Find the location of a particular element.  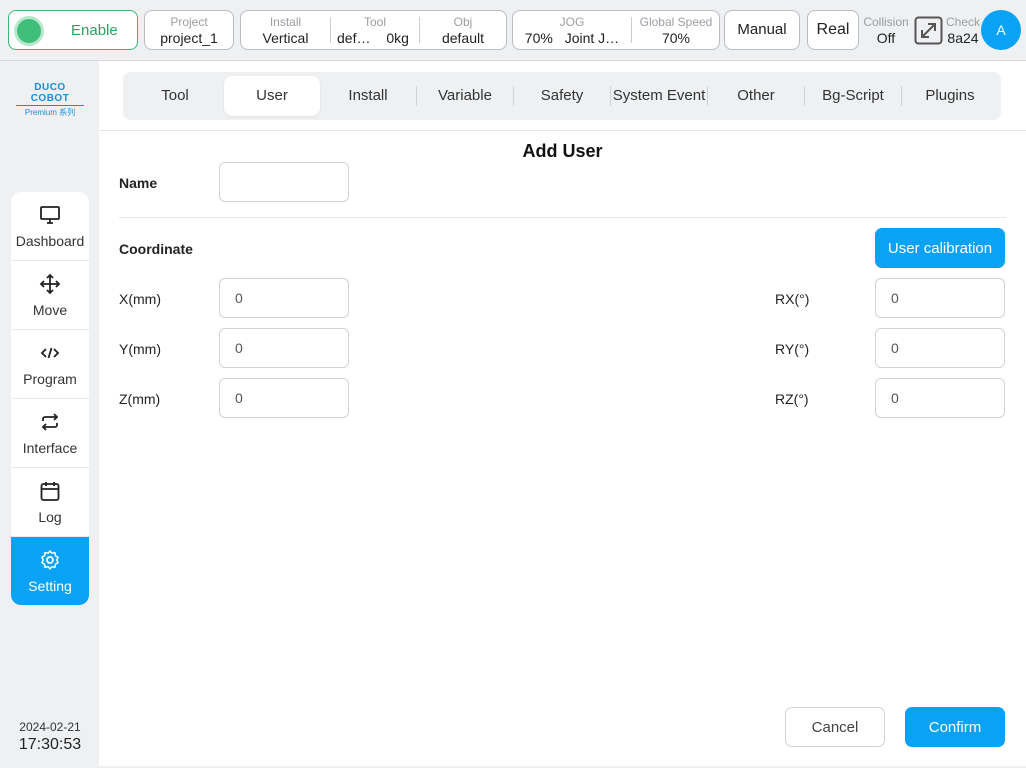

sidebar-item-move: Move is located at coordinates (50, 295).